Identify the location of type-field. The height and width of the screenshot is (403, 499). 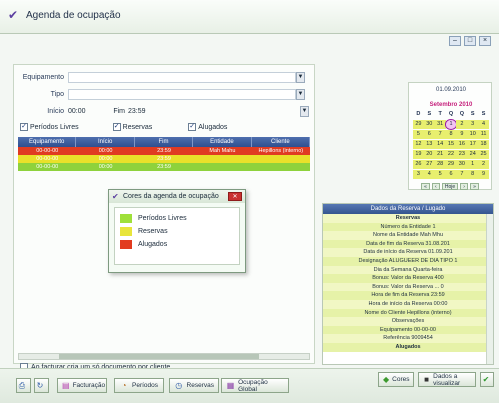
(182, 94).